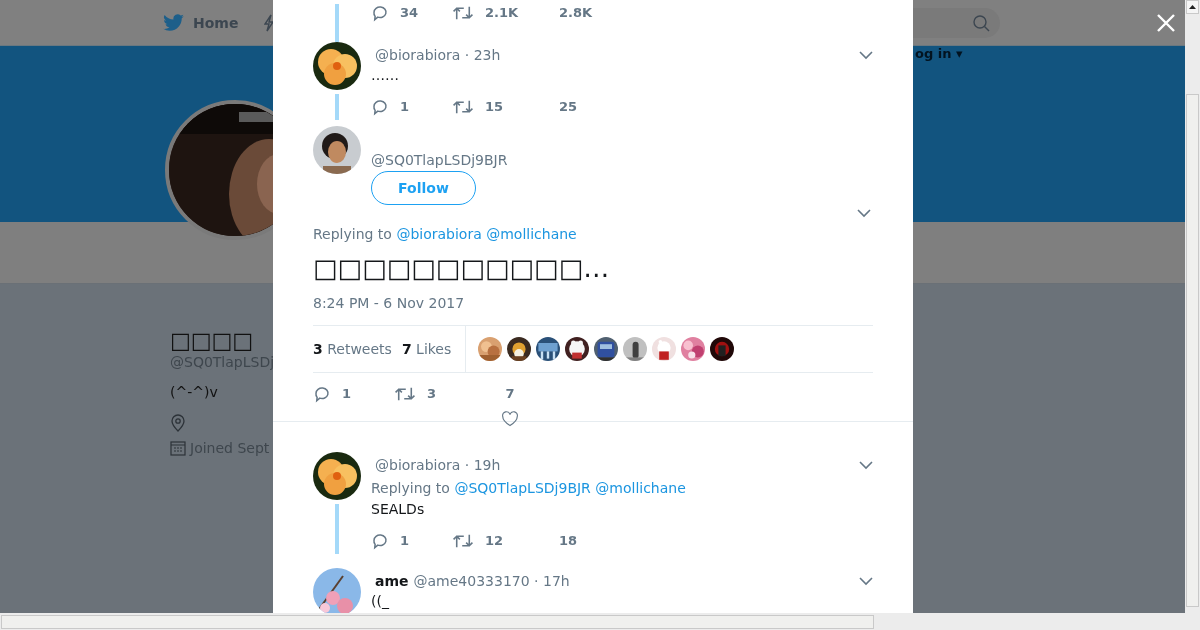  Describe the element at coordinates (194, 392) in the screenshot. I see `profile-bio: (^-^)v` at that location.